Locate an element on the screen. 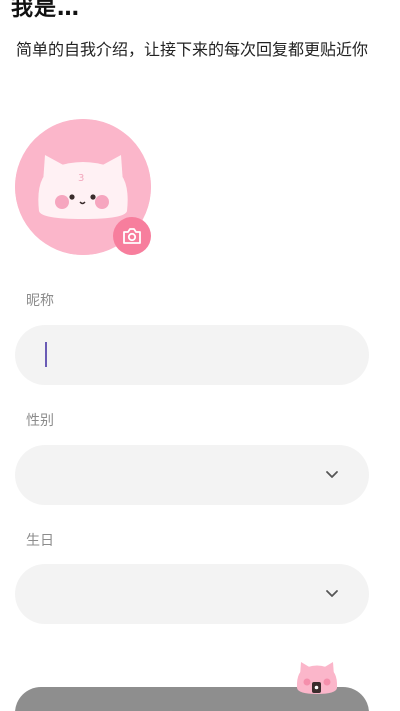 This screenshot has height=711, width=400. gender-label: 性别 is located at coordinates (40, 421).